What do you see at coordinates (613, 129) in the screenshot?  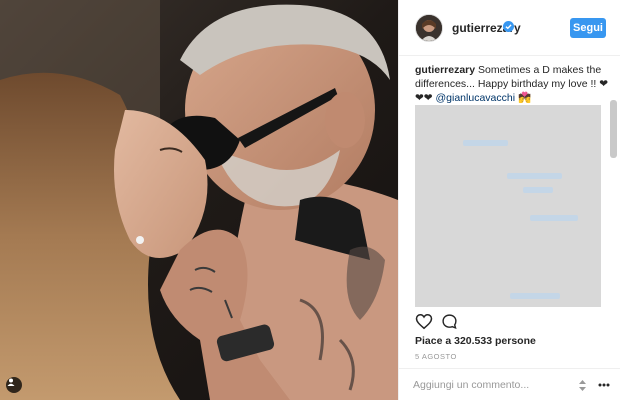 I see `comments-scrollbar` at bounding box center [613, 129].